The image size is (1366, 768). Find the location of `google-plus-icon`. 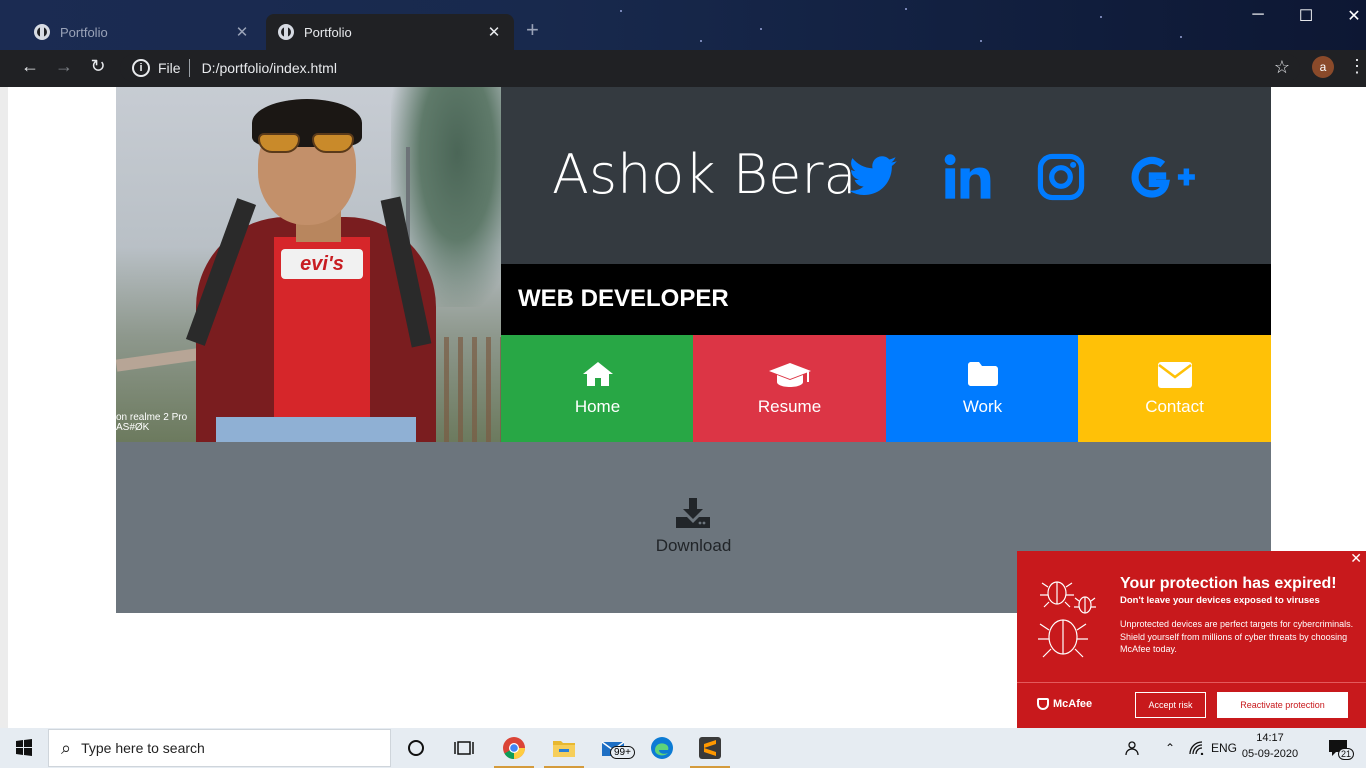

google-plus-icon is located at coordinates (1163, 177).